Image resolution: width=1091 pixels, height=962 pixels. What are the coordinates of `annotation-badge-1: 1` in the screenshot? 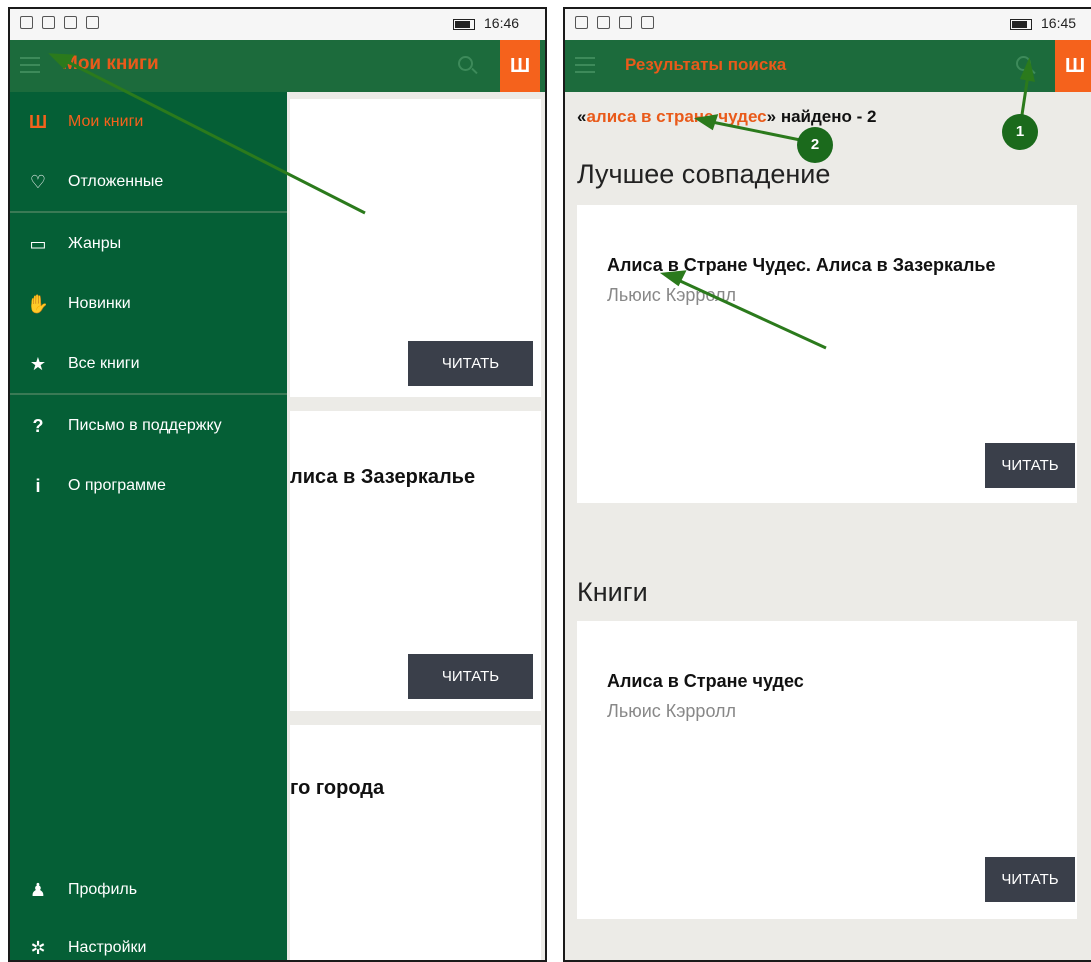 It's located at (1020, 132).